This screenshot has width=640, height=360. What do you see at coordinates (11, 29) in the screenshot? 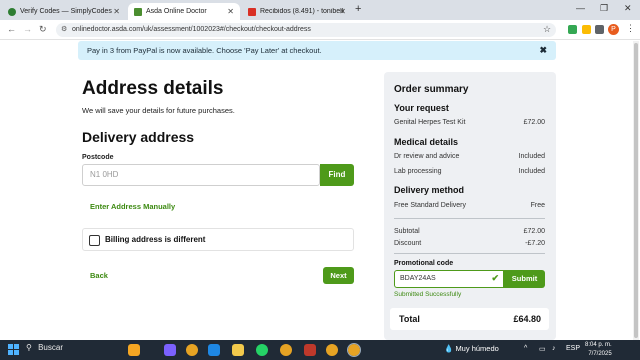
I see `back-arrow-icon: ←` at bounding box center [11, 29].